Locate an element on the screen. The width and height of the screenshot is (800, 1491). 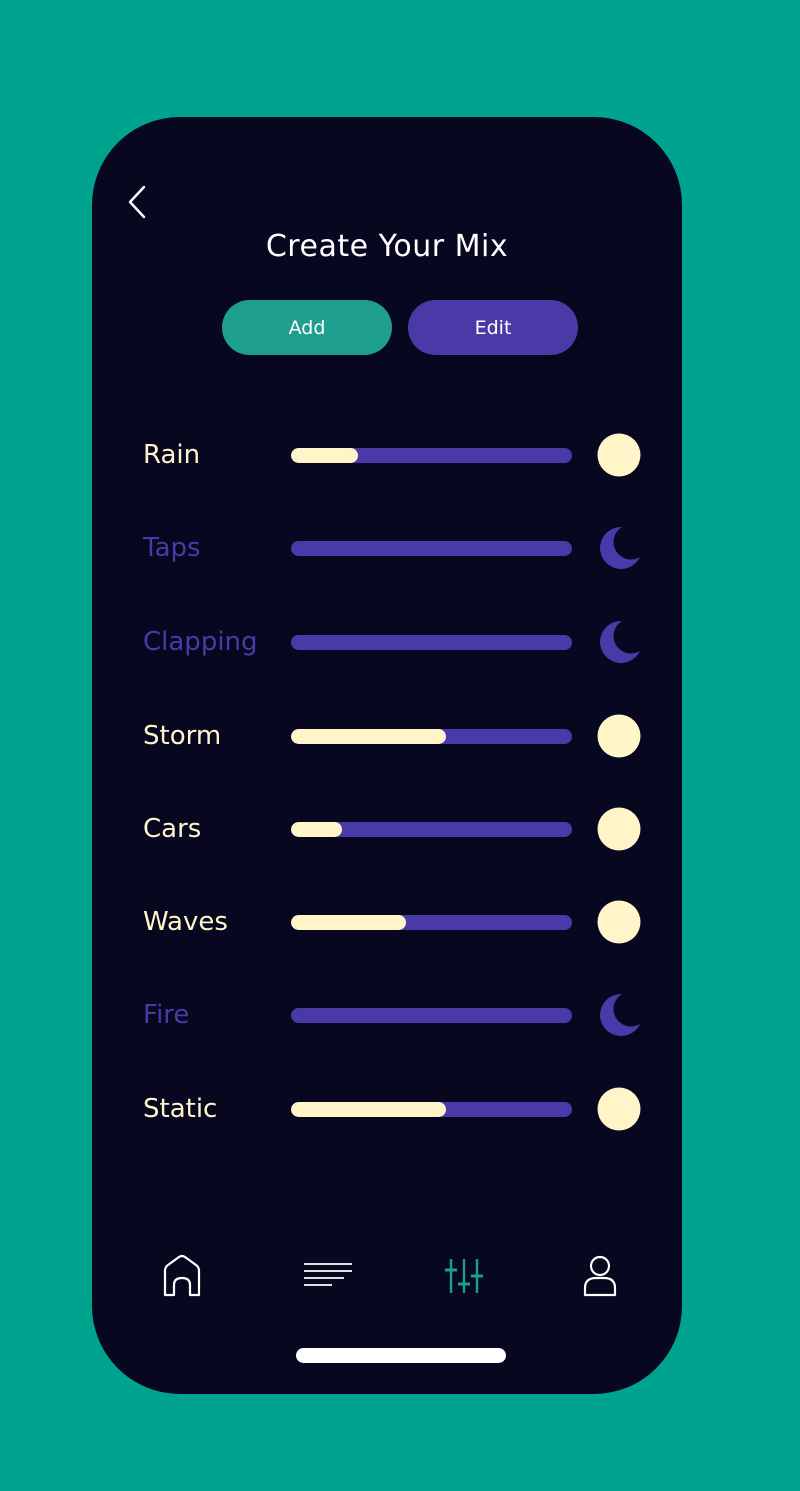
back-button is located at coordinates (138, 202).